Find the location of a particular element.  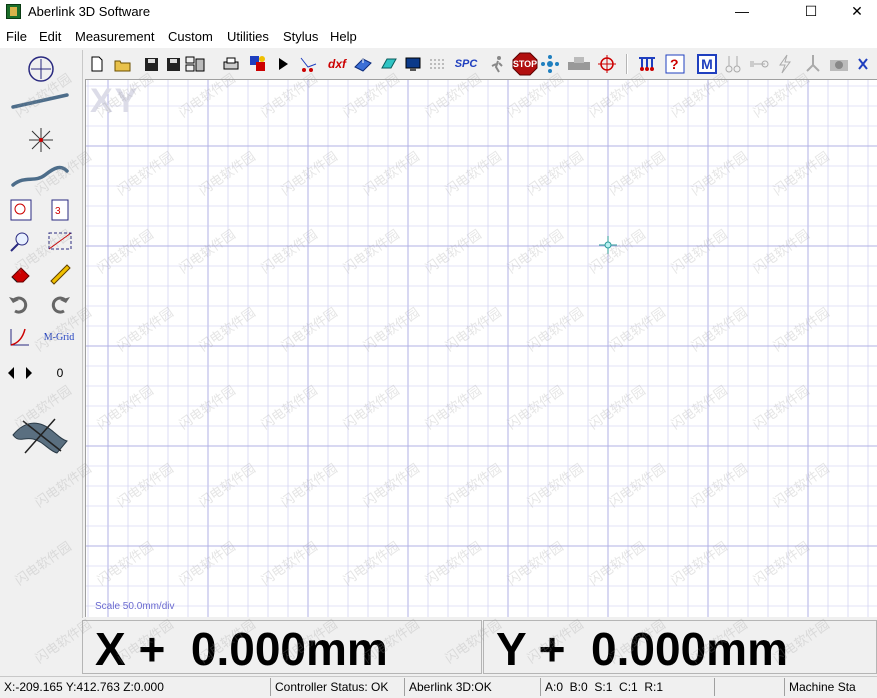

circle-feature-icon is located at coordinates (41, 69).